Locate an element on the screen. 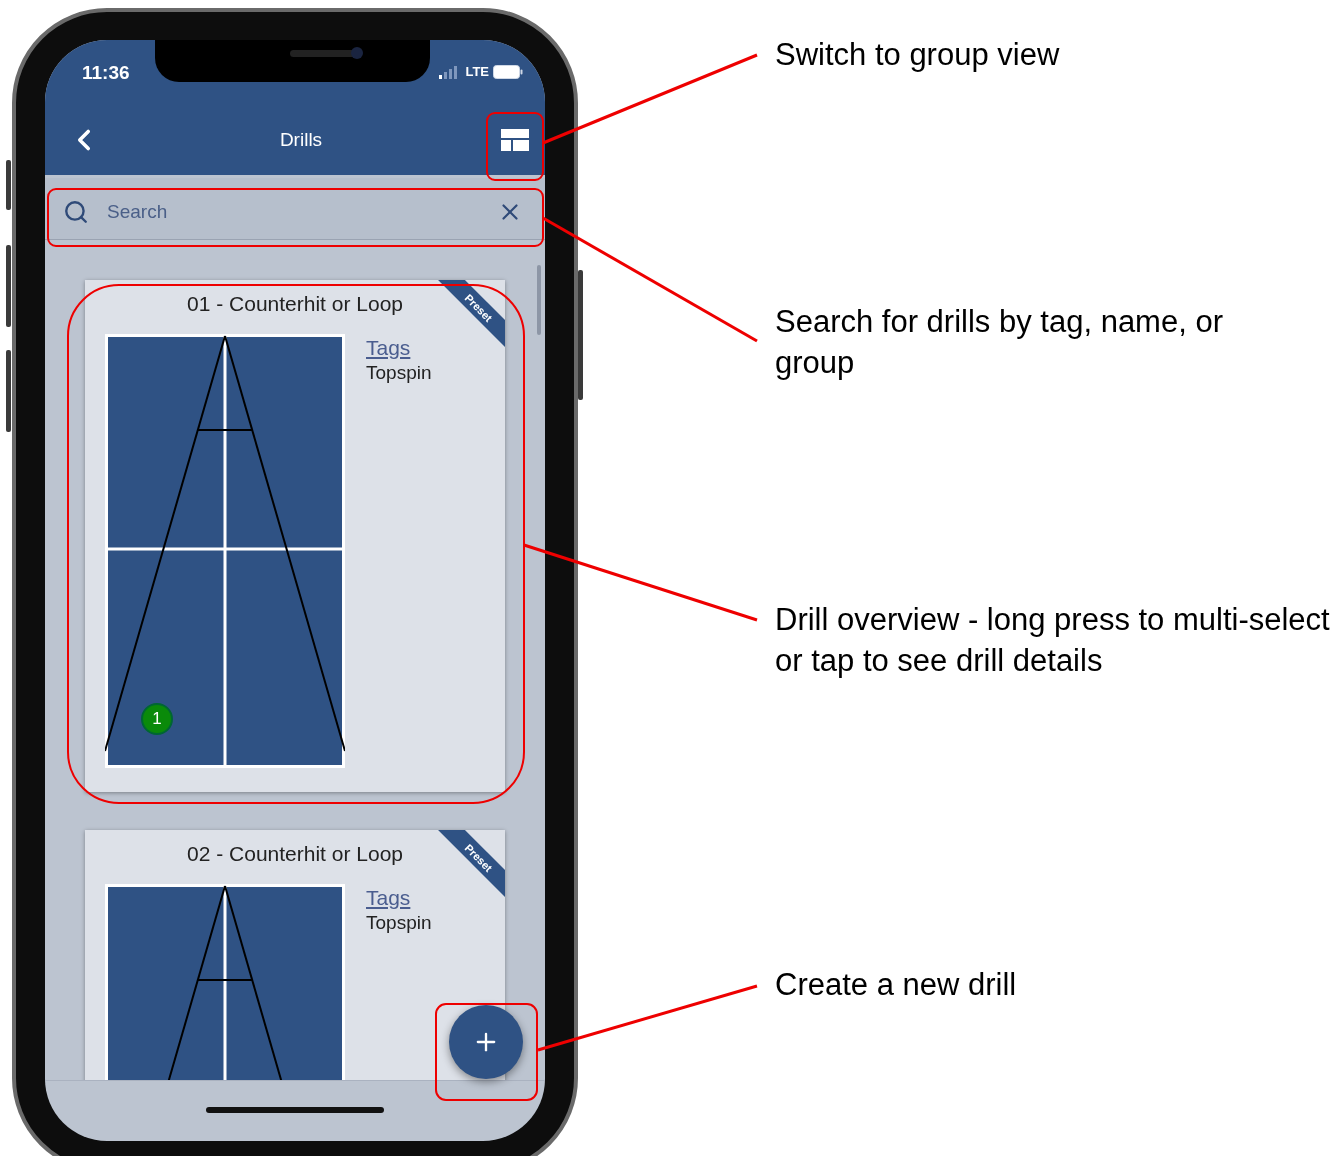 The height and width of the screenshot is (1156, 1343). scrollbar-thumb is located at coordinates (539, 300).